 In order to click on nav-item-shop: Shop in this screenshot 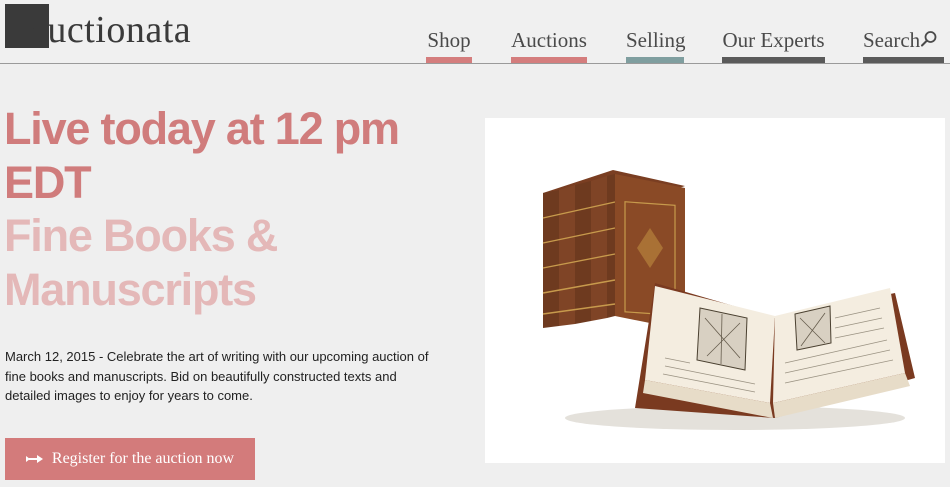, I will do `click(449, 31)`.